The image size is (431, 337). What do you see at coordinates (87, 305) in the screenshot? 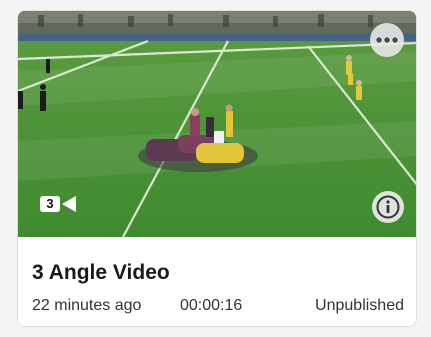
I see `video-age: 22 minutes ago` at bounding box center [87, 305].